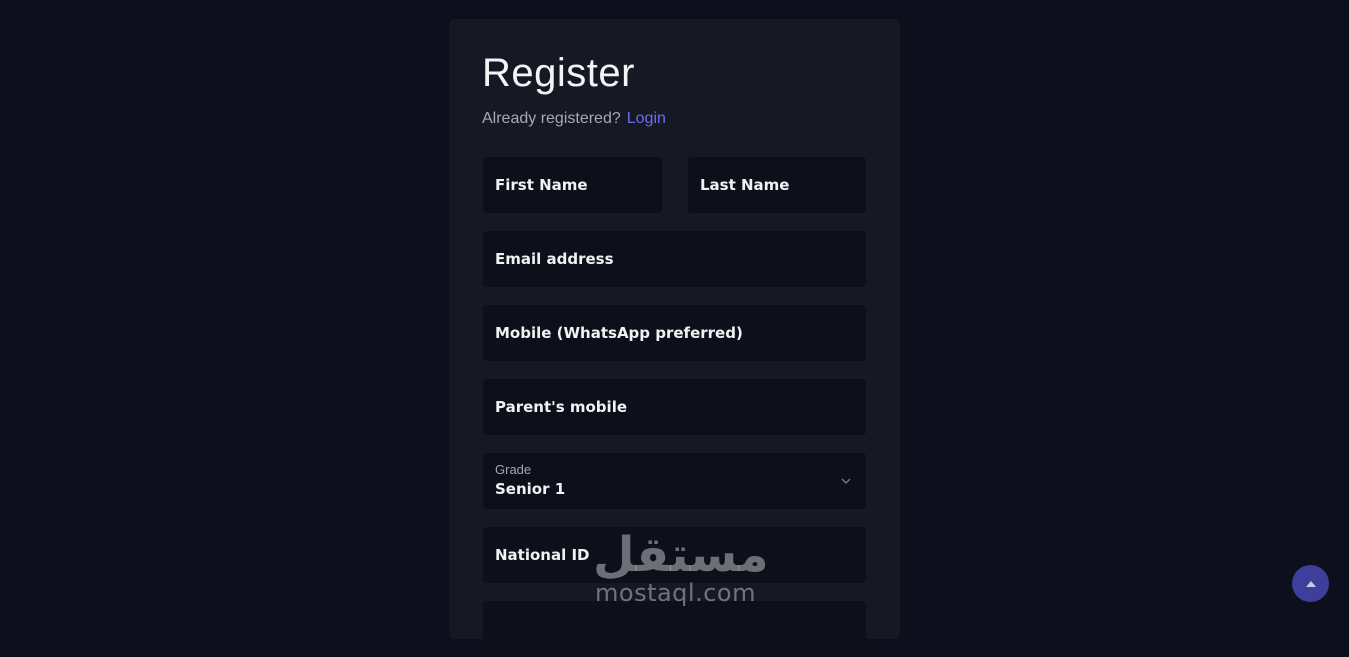 This screenshot has width=1349, height=657. Describe the element at coordinates (619, 333) in the screenshot. I see `mobile-placeholder: Mobile (WhatsApp preferred)` at that location.